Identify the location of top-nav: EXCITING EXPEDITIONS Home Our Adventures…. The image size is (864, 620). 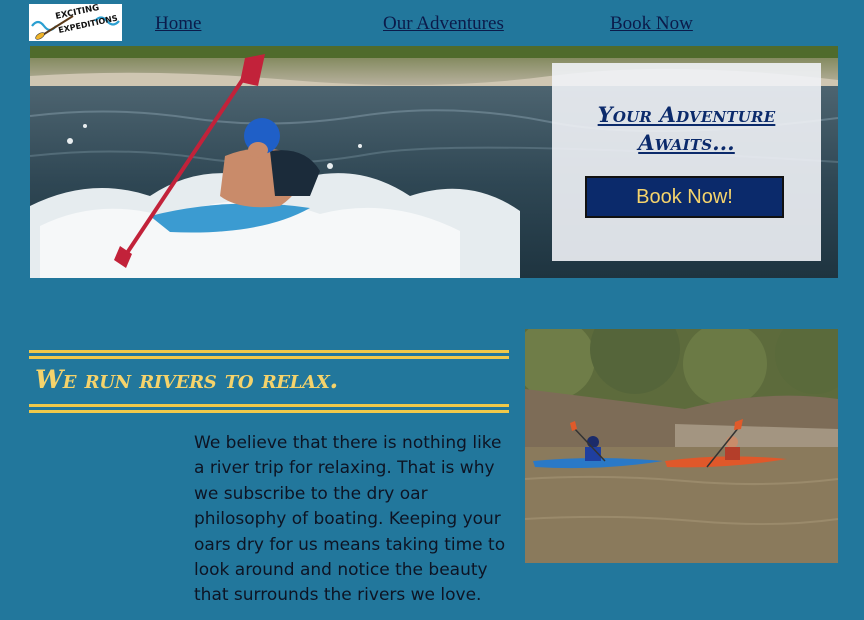
(432, 23).